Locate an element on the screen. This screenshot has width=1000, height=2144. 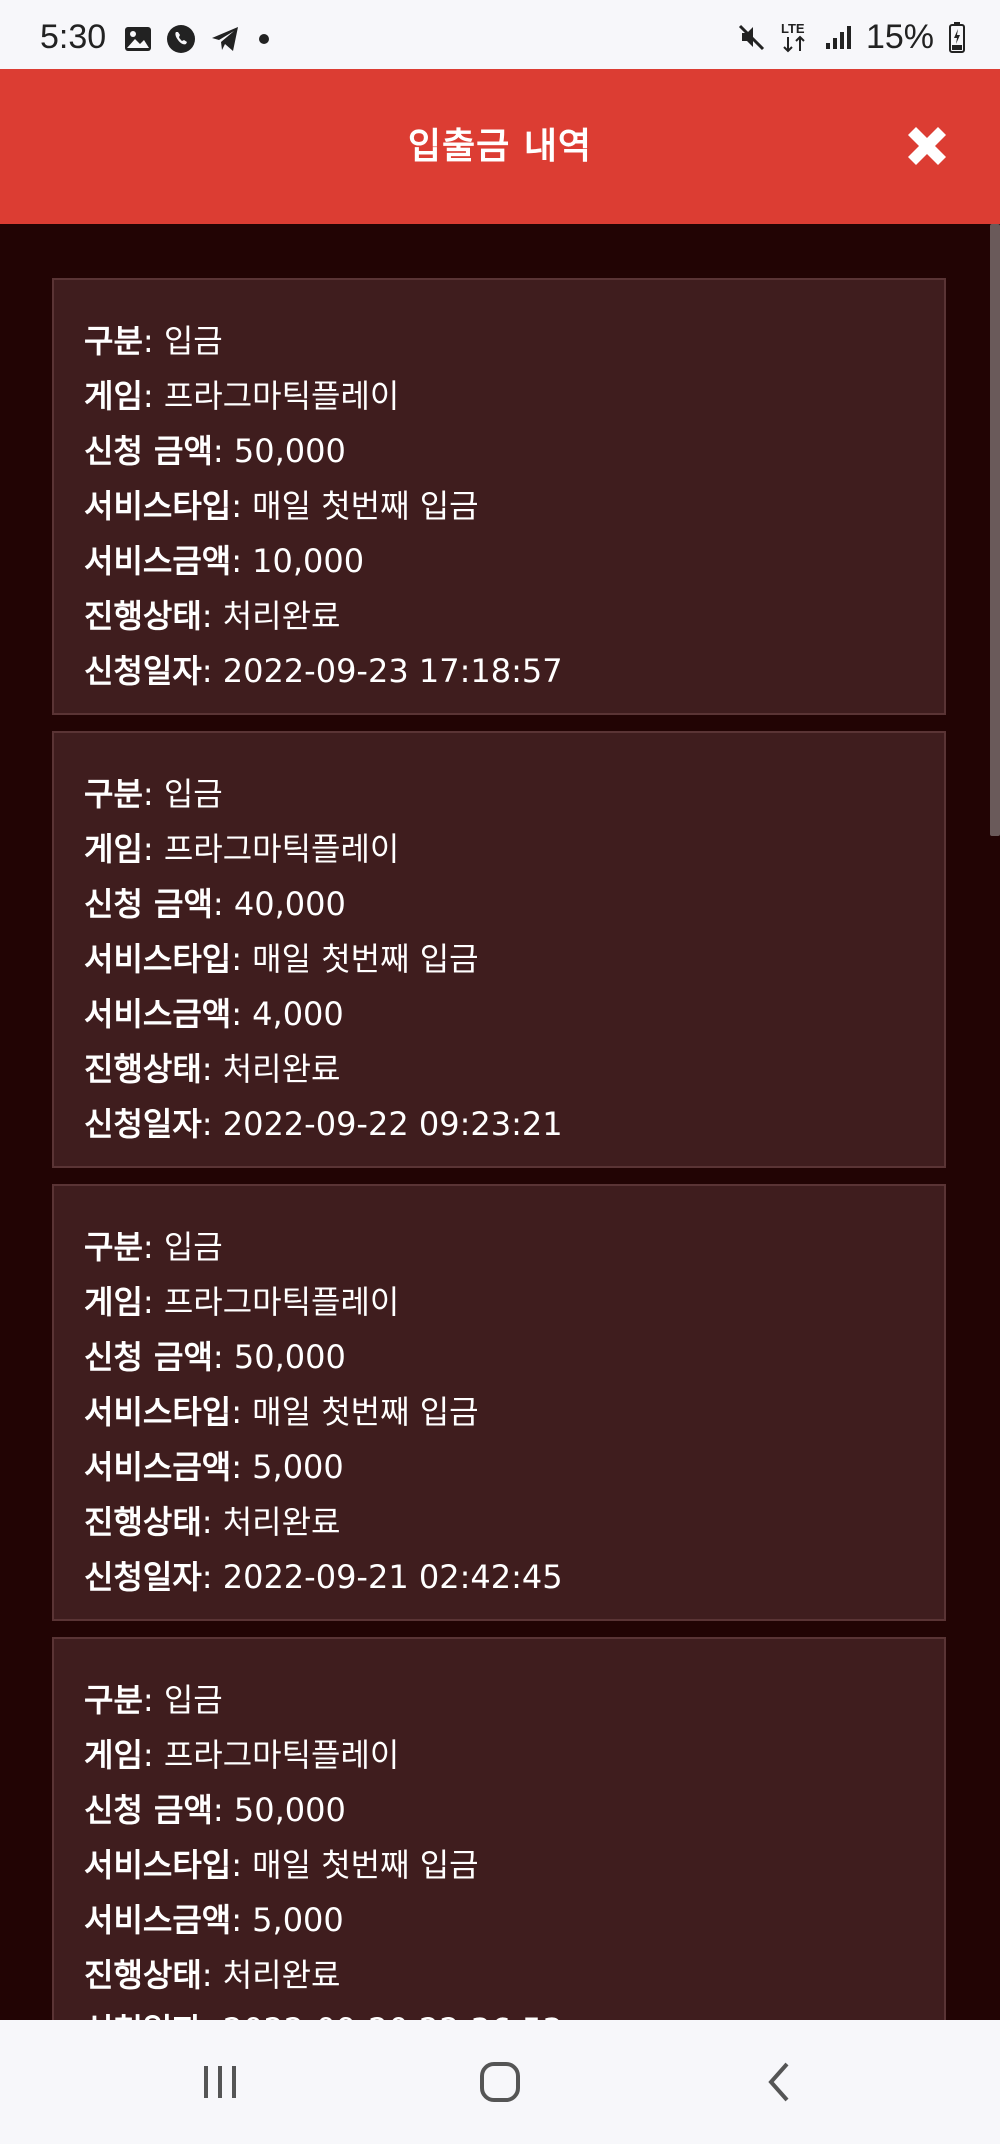
field-value: : 2022-09-20 22:36:53 is located at coordinates (382, 2015).